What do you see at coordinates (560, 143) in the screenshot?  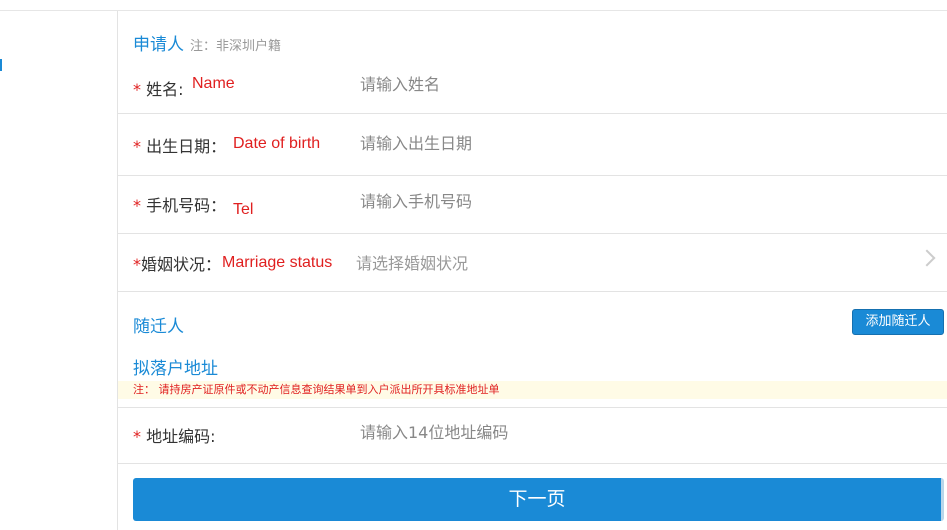 I see `birthdate-input` at bounding box center [560, 143].